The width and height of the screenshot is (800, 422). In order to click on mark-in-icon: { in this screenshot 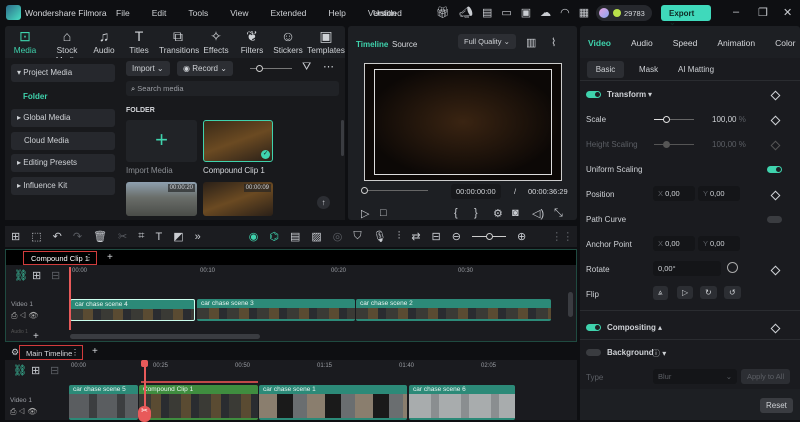, I will do `click(456, 213)`.